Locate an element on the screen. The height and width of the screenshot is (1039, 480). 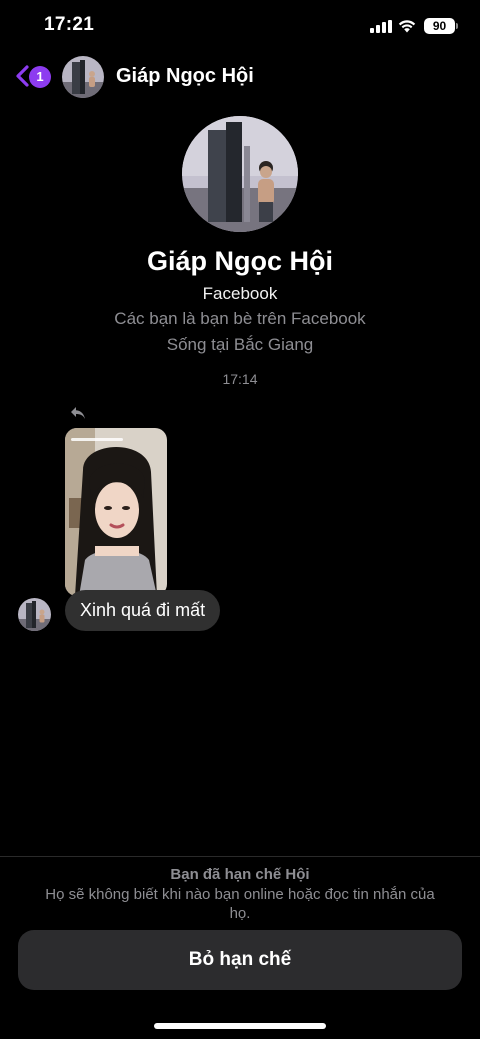
home-indicator is located at coordinates (240, 1026).